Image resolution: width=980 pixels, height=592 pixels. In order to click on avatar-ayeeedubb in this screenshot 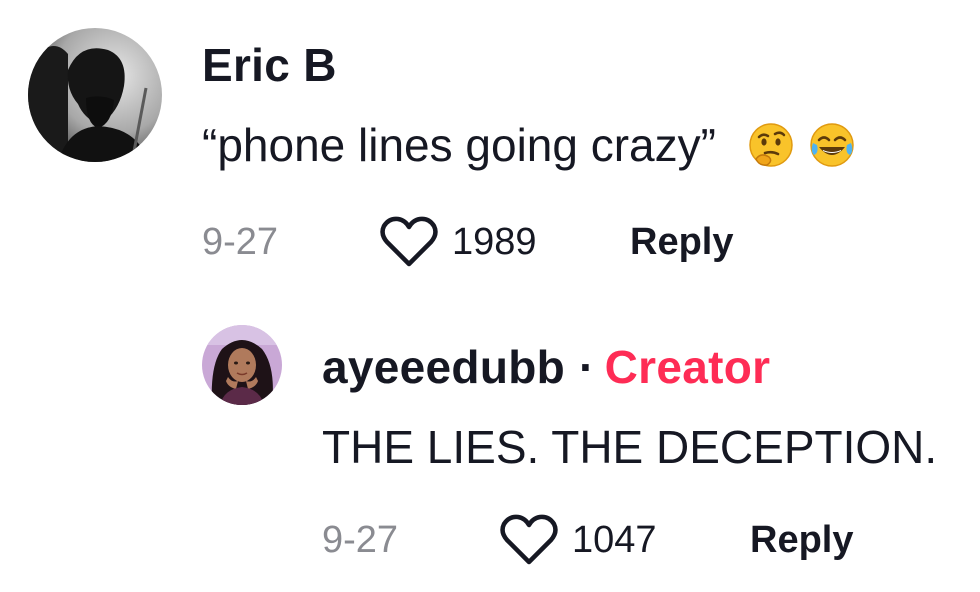, I will do `click(242, 365)`.